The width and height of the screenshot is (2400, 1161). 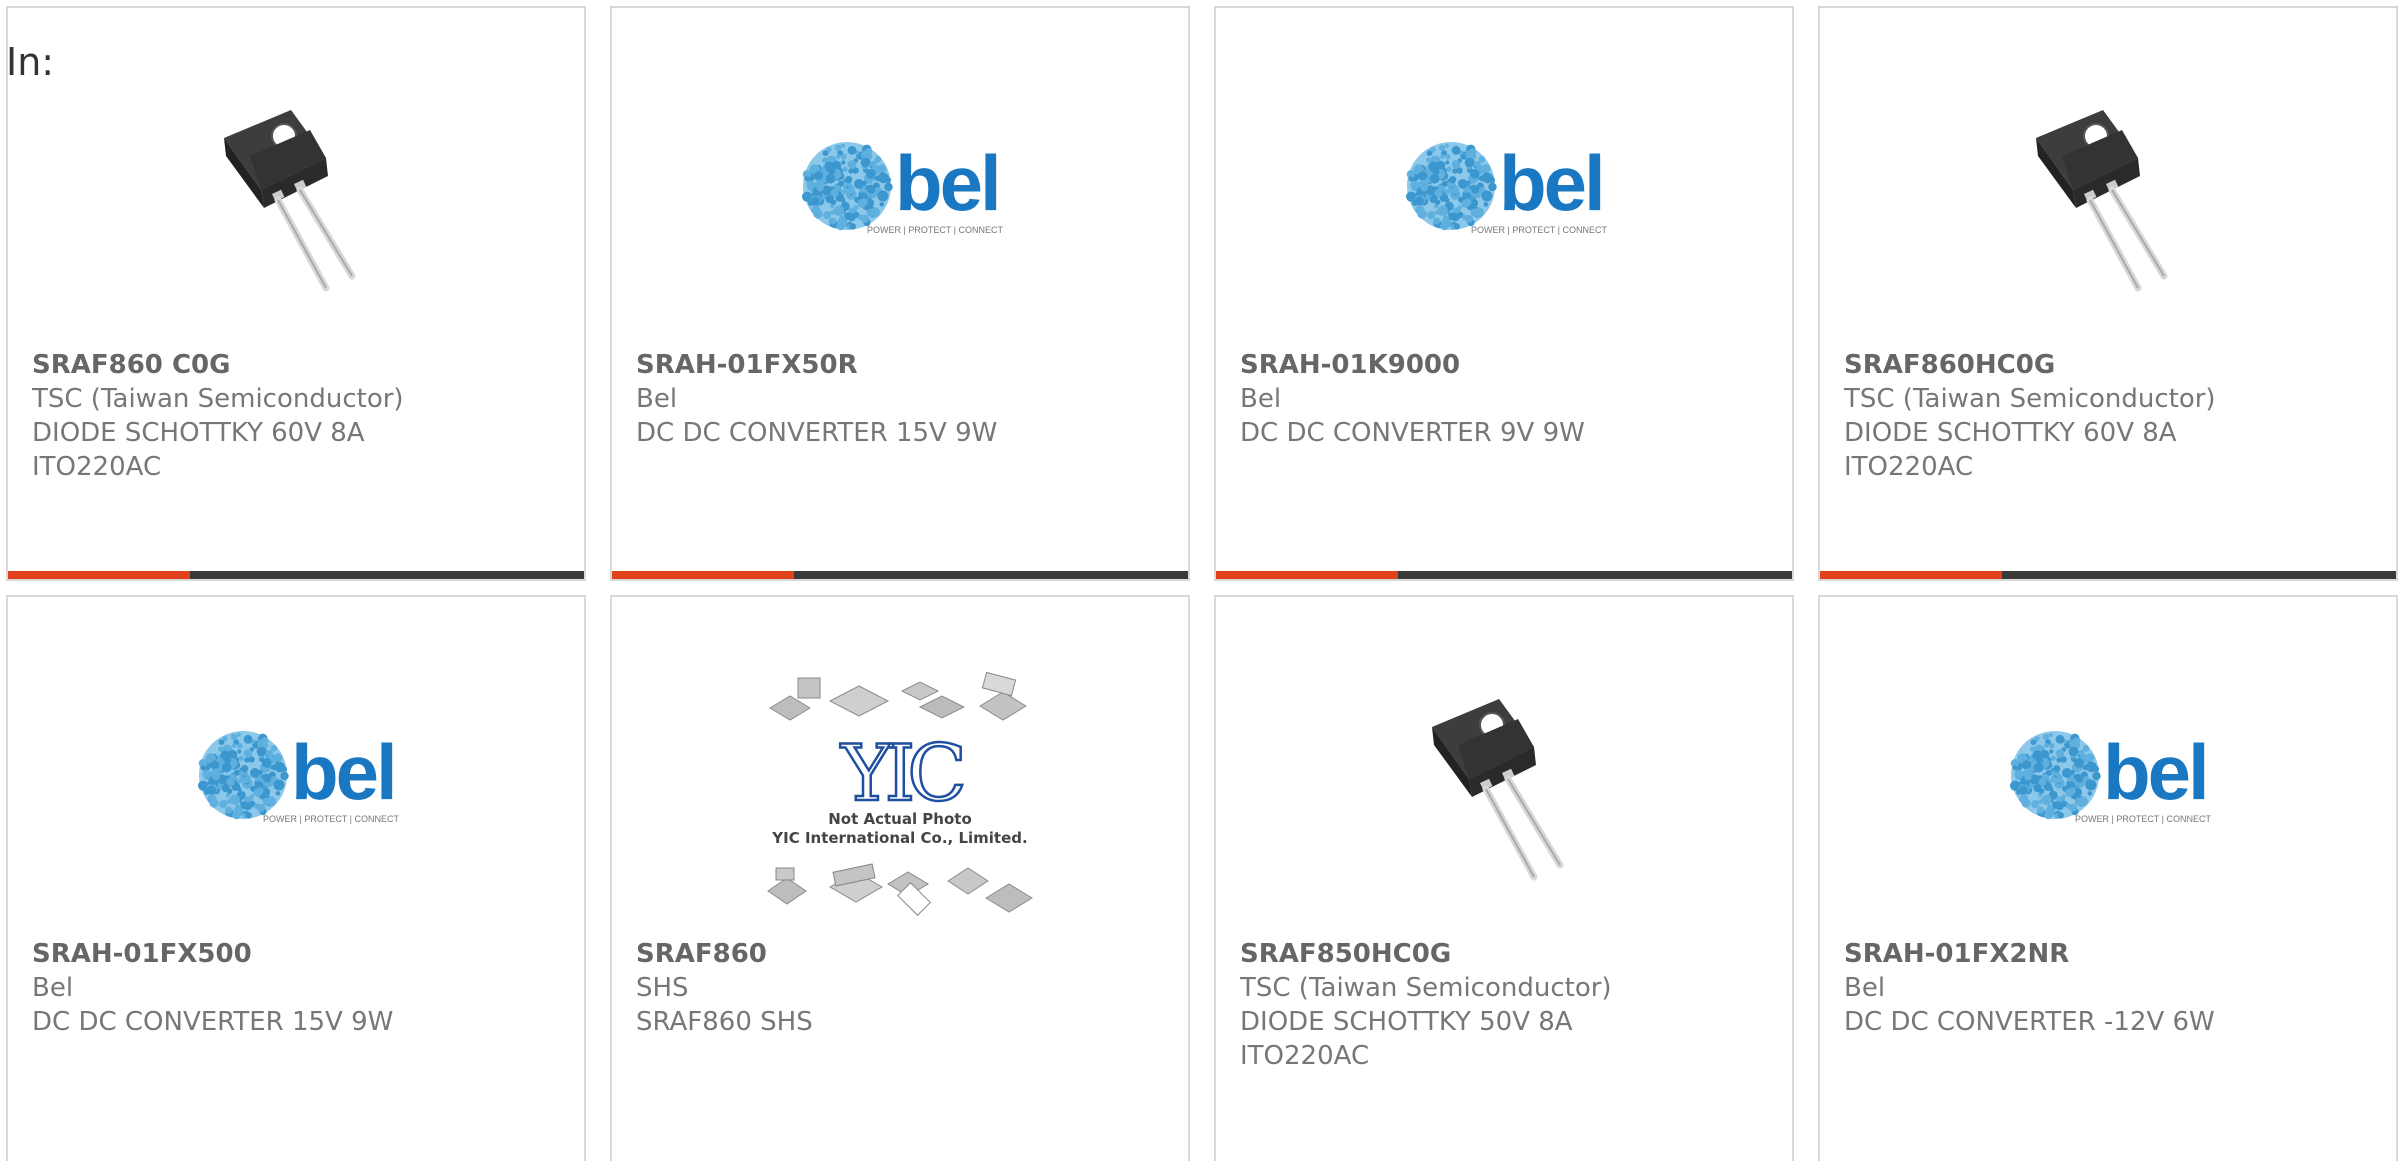 I want to click on part-number: SRAH-01FX2NR, so click(x=2108, y=954).